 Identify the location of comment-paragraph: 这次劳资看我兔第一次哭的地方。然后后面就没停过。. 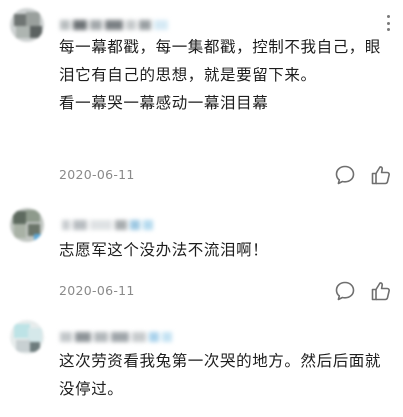
(220, 375).